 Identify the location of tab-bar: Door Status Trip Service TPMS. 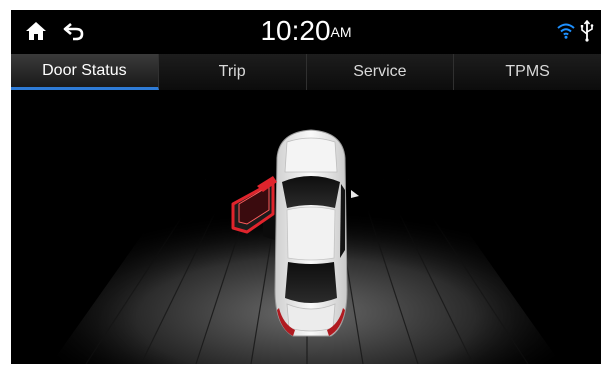
(306, 72).